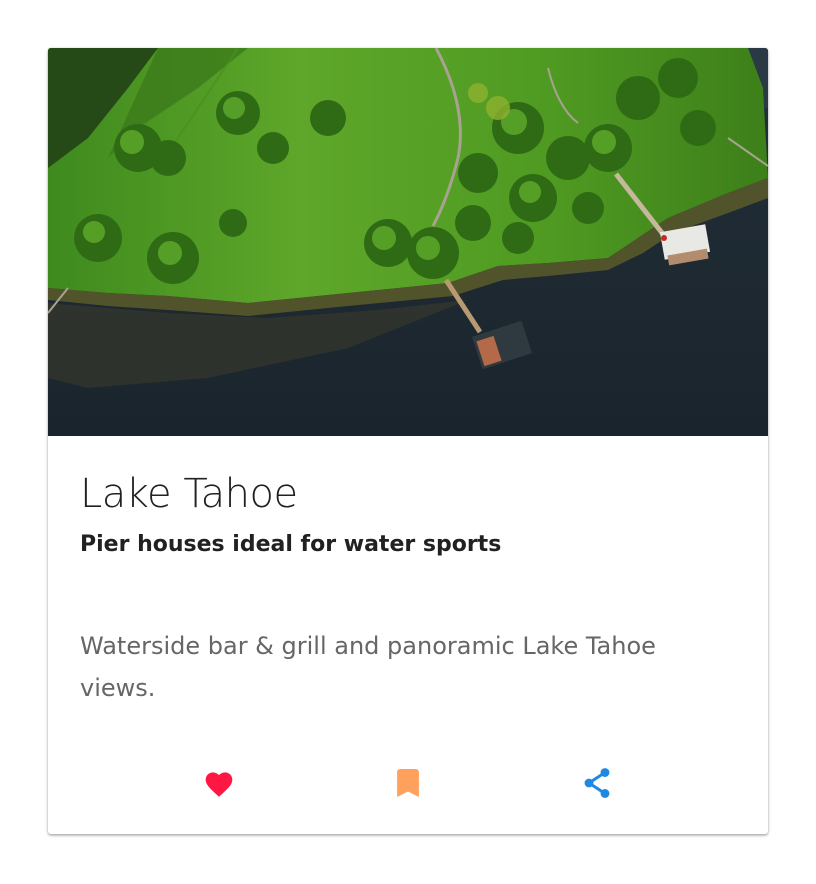  I want to click on bookmark-icon, so click(408, 783).